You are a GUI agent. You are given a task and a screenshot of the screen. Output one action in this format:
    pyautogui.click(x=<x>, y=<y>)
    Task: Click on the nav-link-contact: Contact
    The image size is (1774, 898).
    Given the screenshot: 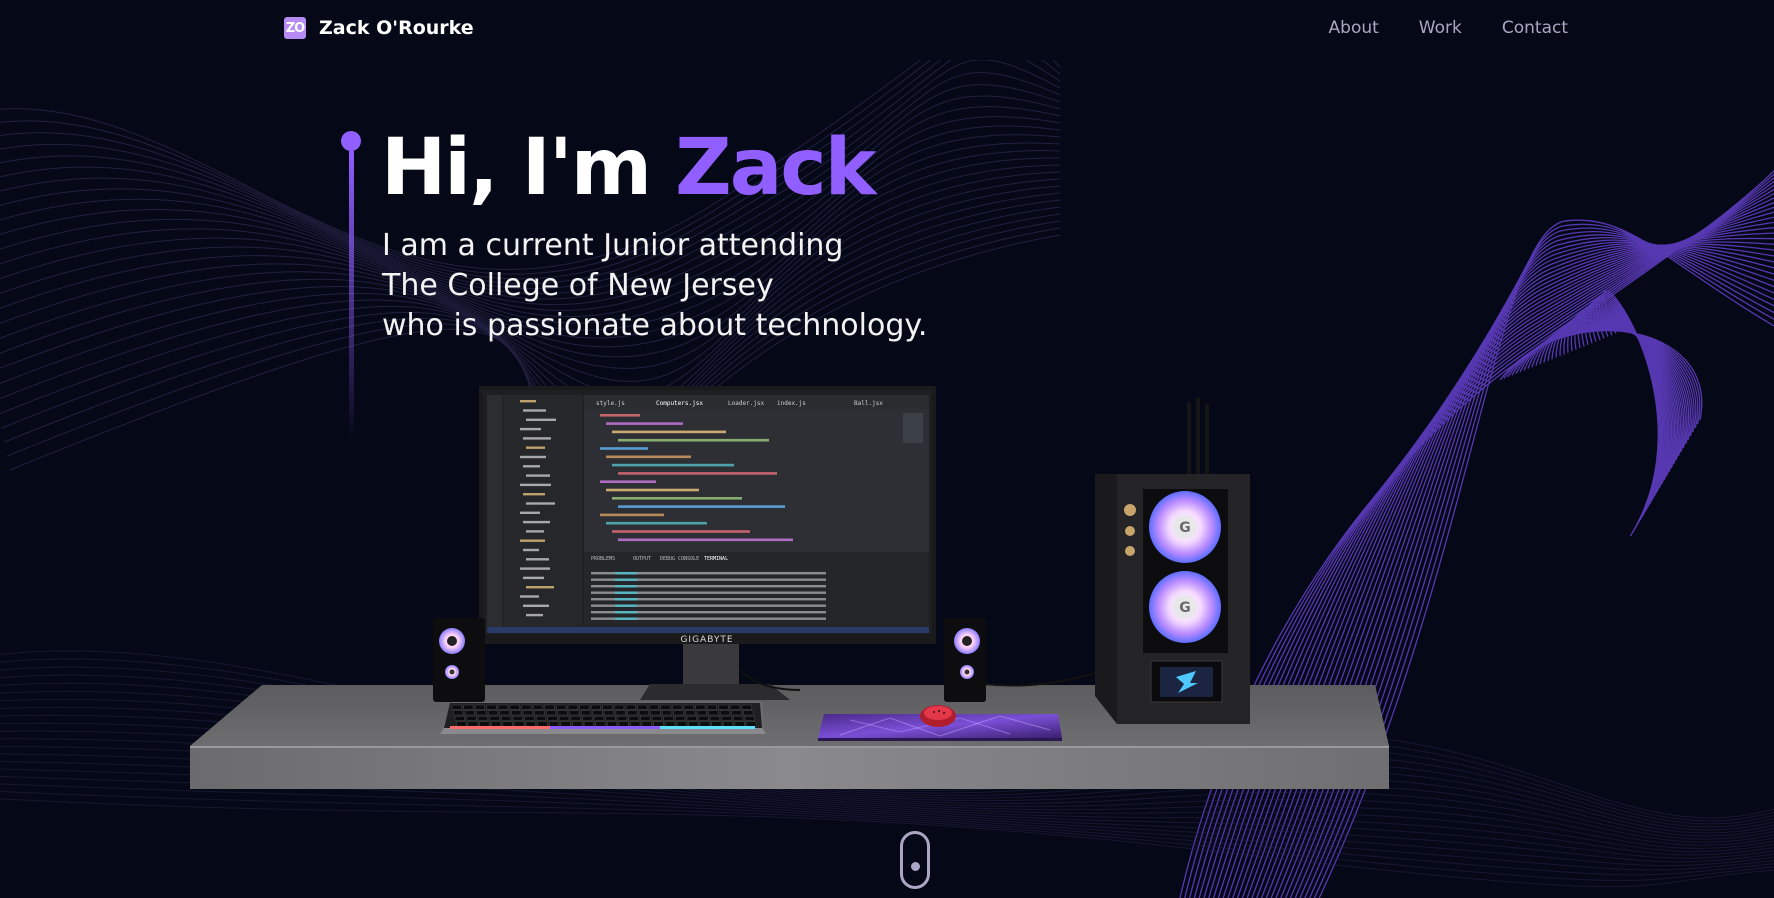 What is the action you would take?
    pyautogui.click(x=1535, y=28)
    